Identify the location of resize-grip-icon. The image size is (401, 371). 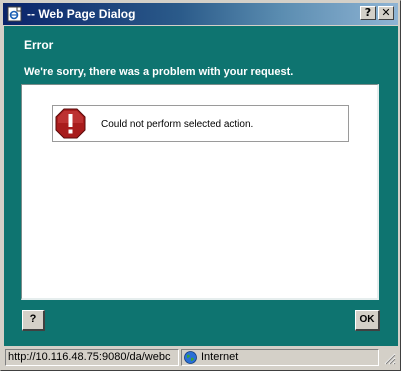
(389, 358).